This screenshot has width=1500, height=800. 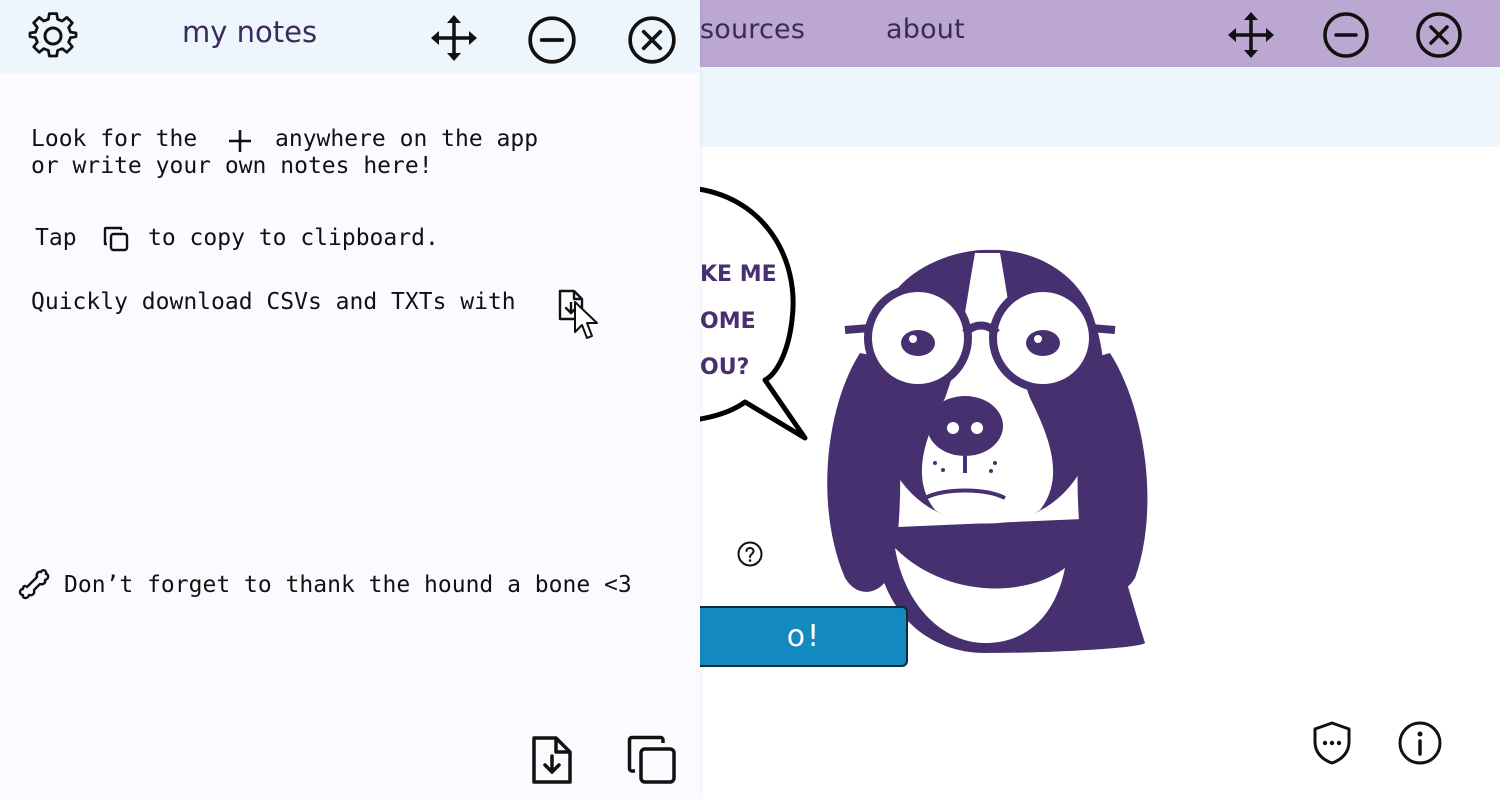 I want to click on gear-icon, so click(x=53, y=37).